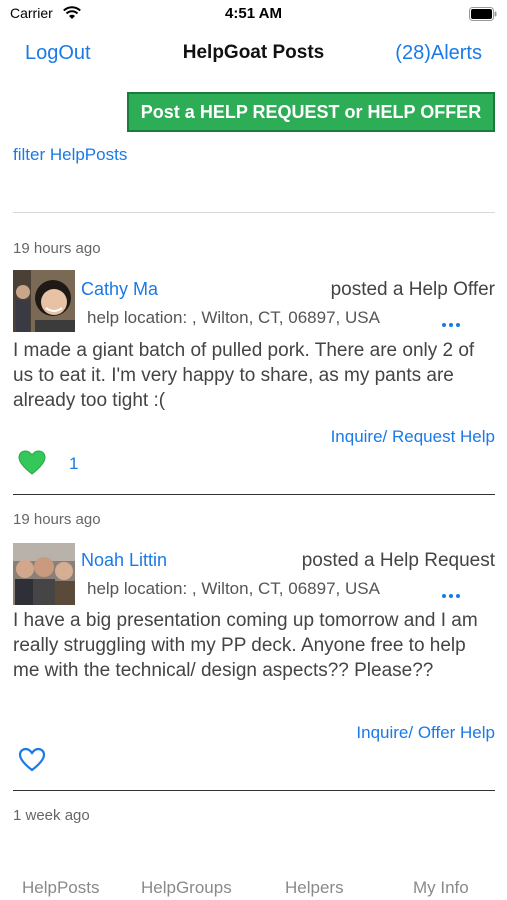 Image resolution: width=507 pixels, height=900 pixels. What do you see at coordinates (74, 463) in the screenshot?
I see `like-count: 1` at bounding box center [74, 463].